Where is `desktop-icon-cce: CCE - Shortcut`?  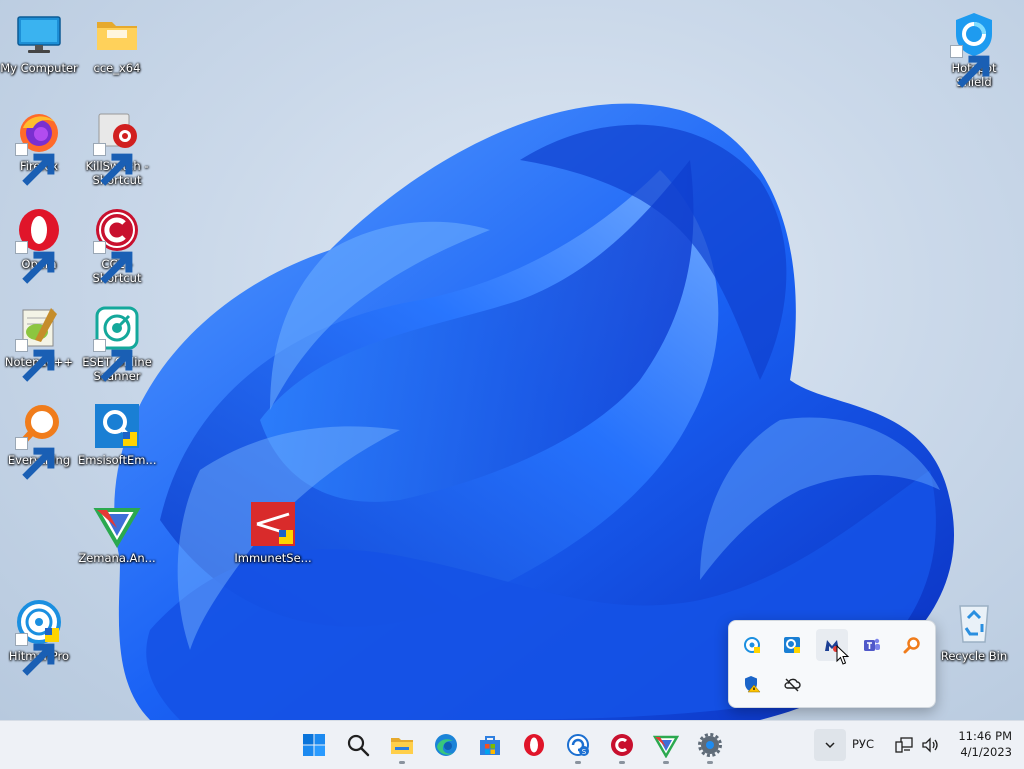
desktop-icon-cce: CCE - Shortcut is located at coordinates (117, 248).